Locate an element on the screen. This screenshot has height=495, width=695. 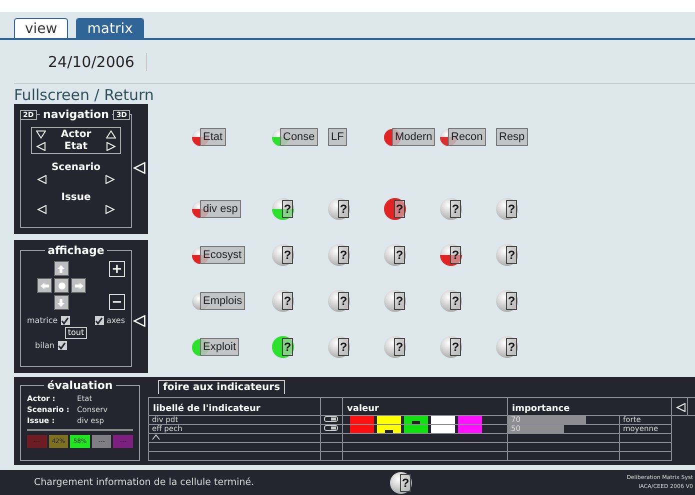
center-button is located at coordinates (61, 285).